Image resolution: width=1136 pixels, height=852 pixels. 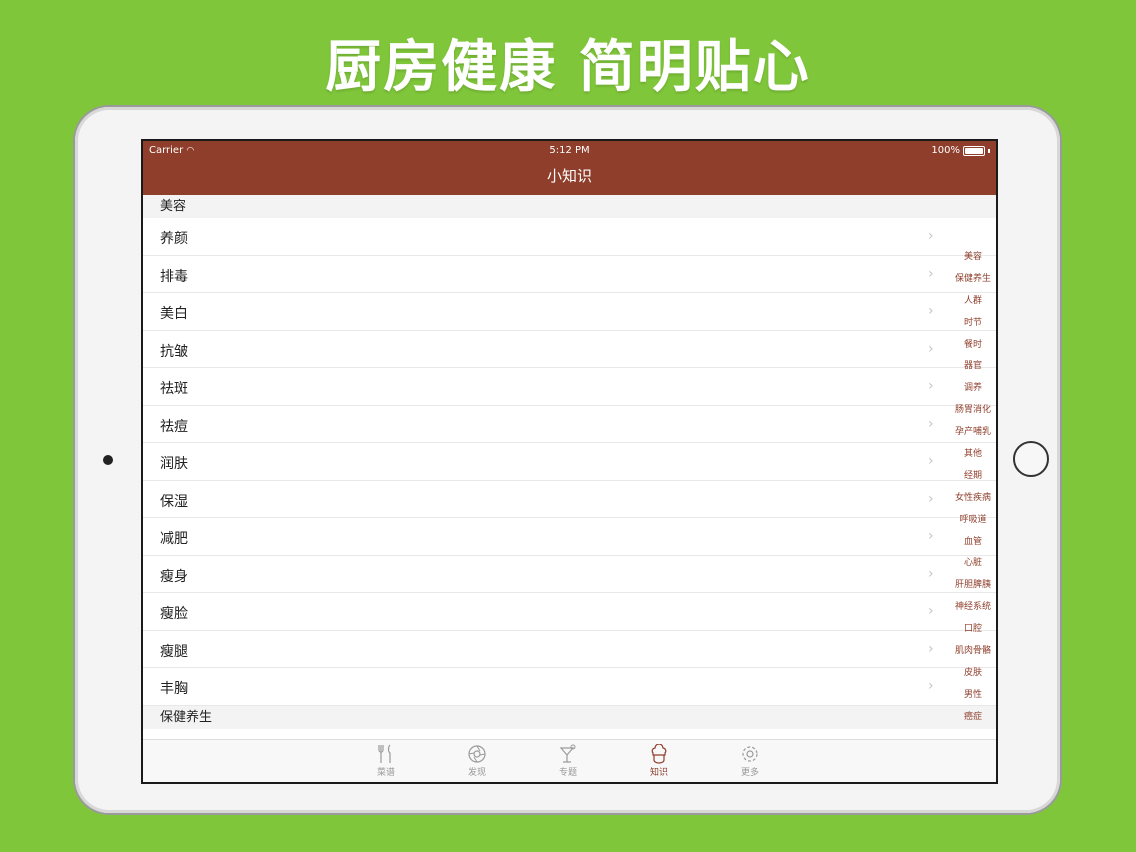 What do you see at coordinates (969, 435) in the screenshot?
I see `index-item: 孕产哺乳` at bounding box center [969, 435].